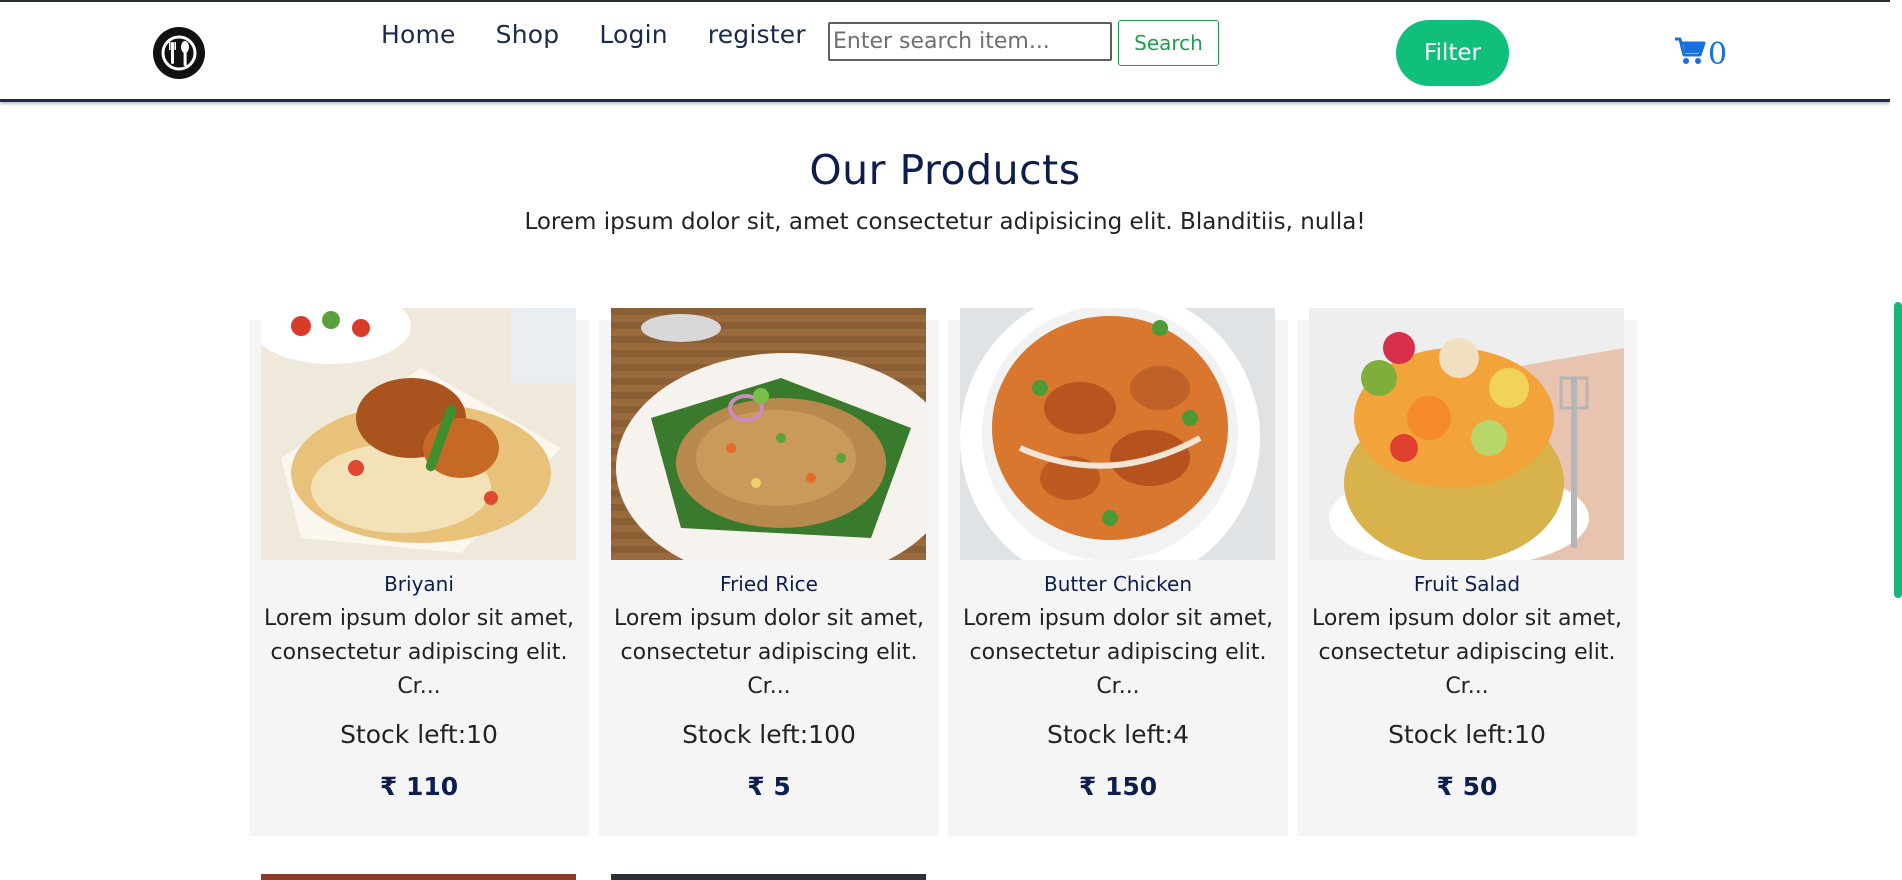 The image size is (1902, 880). I want to click on cart-button: 0, so click(1700, 53).